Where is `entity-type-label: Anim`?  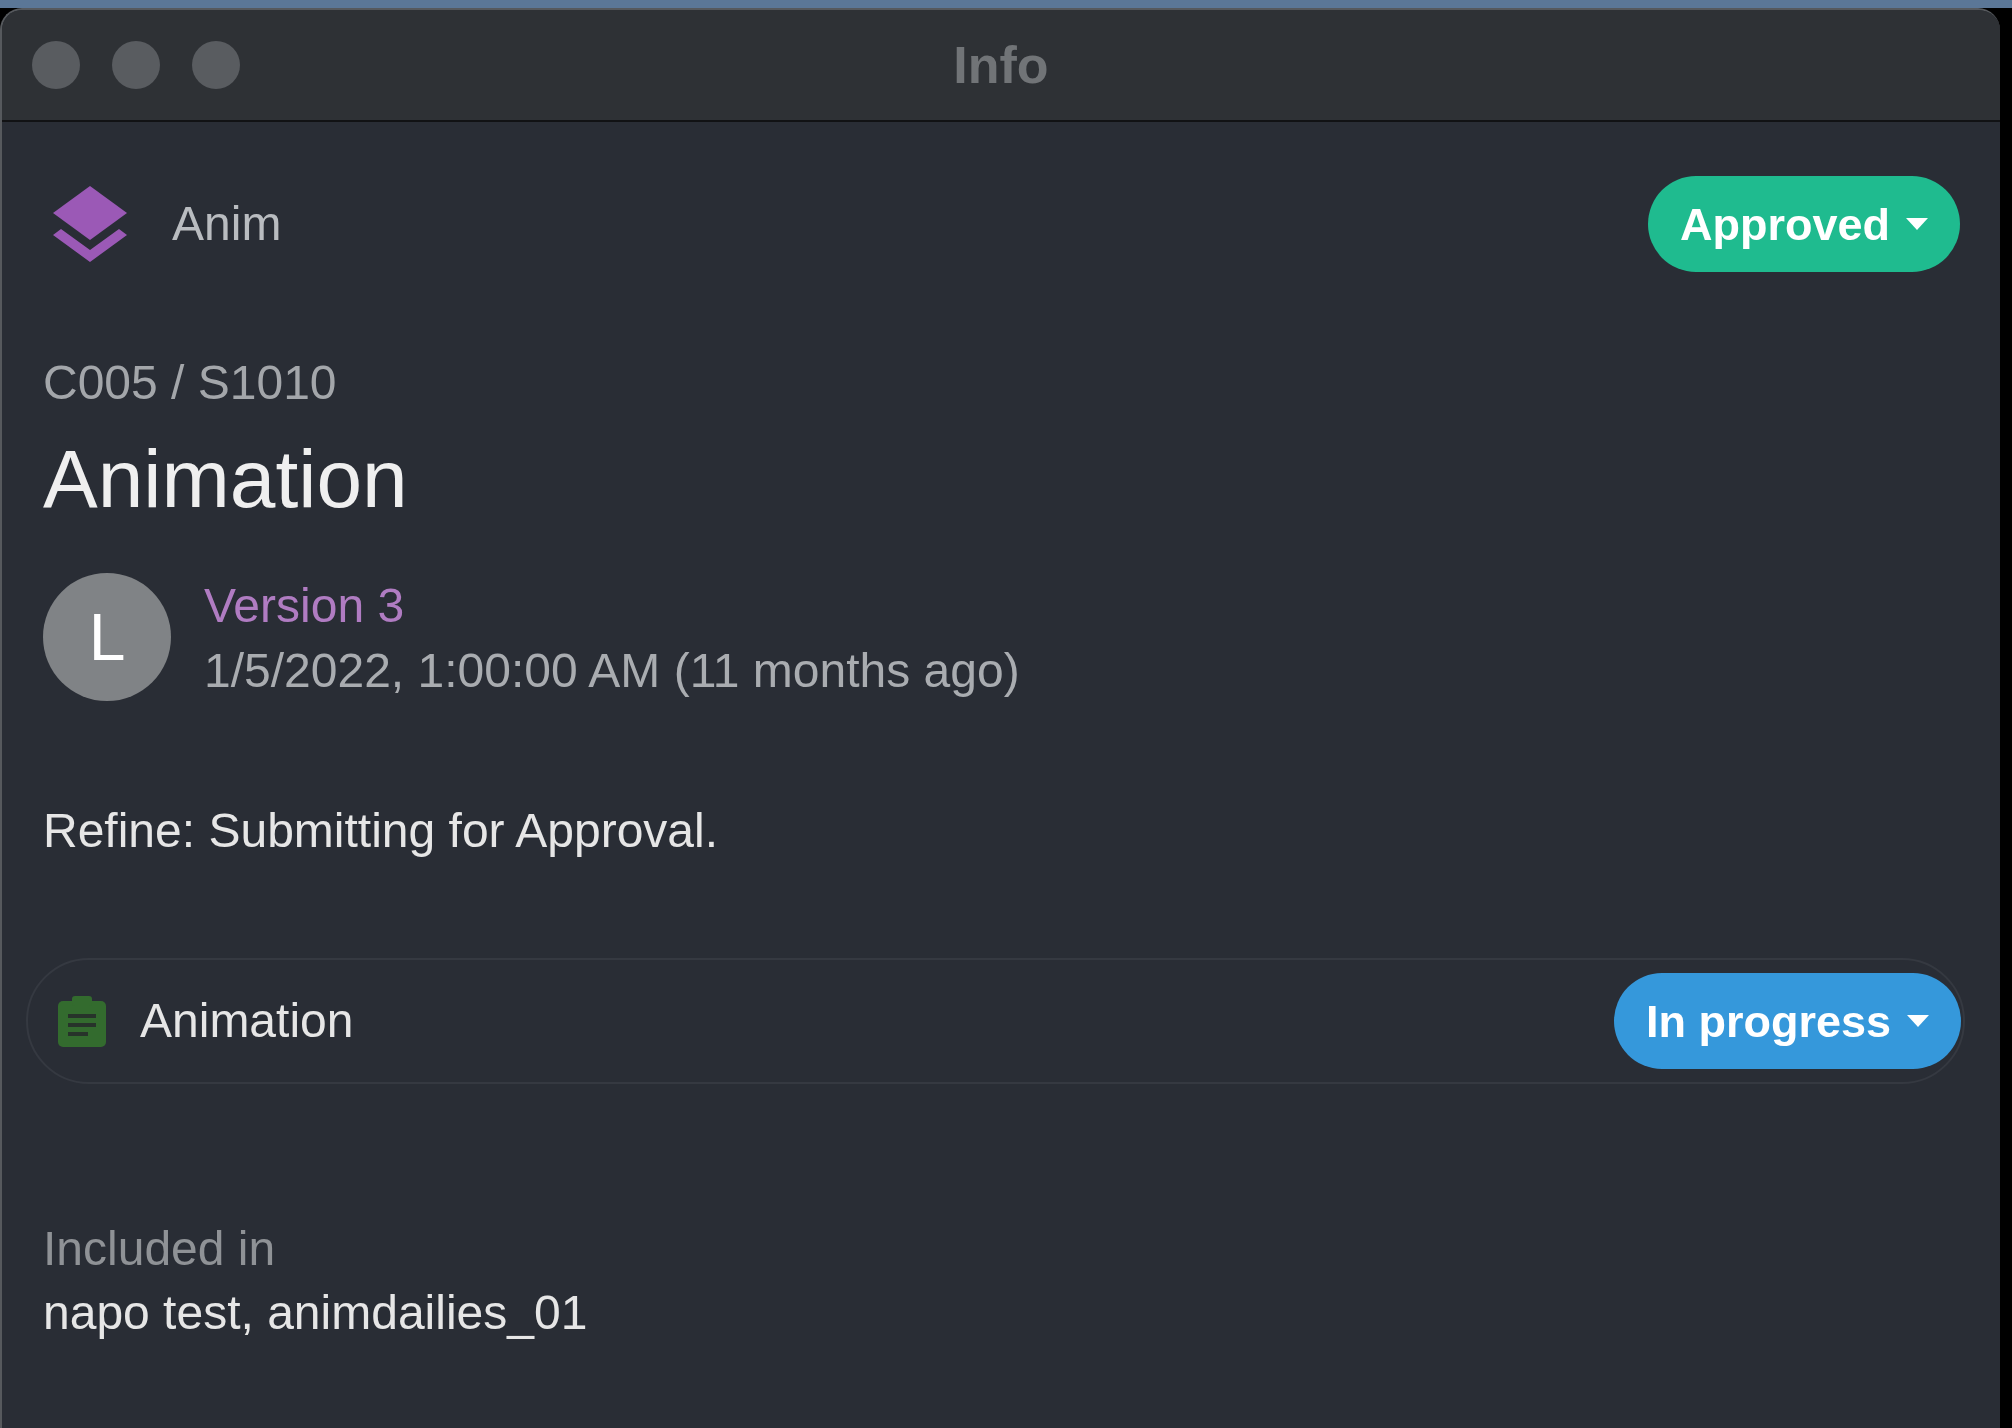 entity-type-label: Anim is located at coordinates (227, 224).